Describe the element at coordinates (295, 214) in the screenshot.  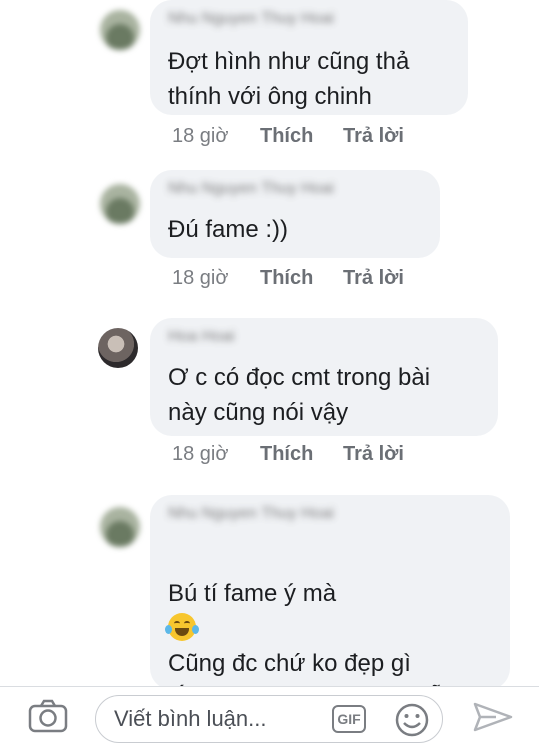
I see `comment-bubble: Nhu Nguyen Thuy Hoai Đú fame :))` at that location.